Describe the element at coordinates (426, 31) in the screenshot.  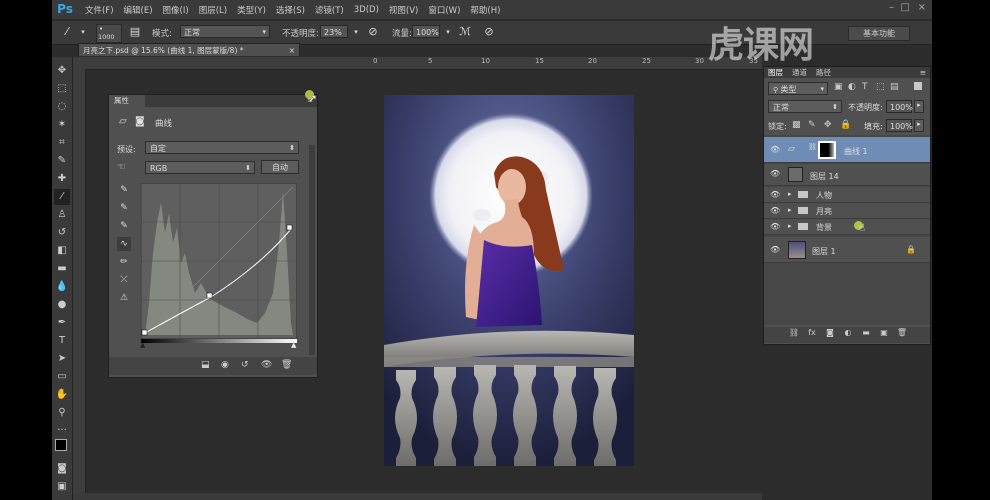
I see `flow-input: 100%` at that location.